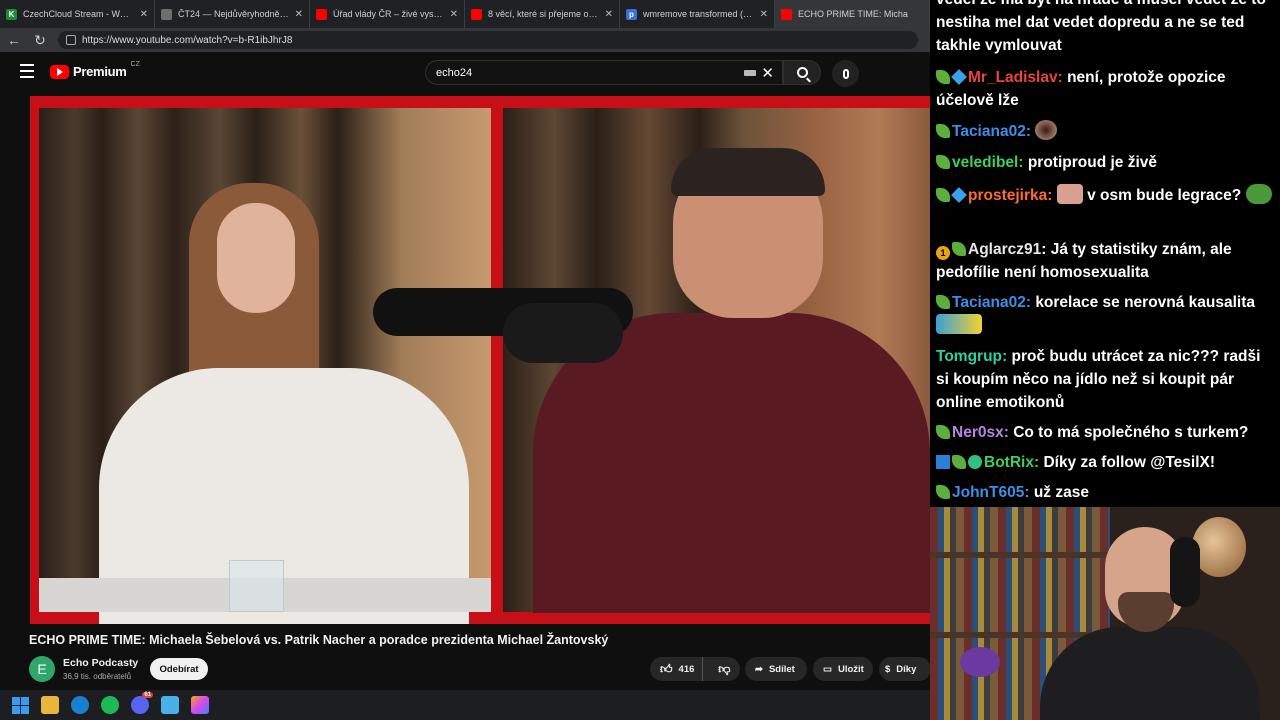  Describe the element at coordinates (1106, 131) in the screenshot. I see `chat-message: Taciana02:` at that location.